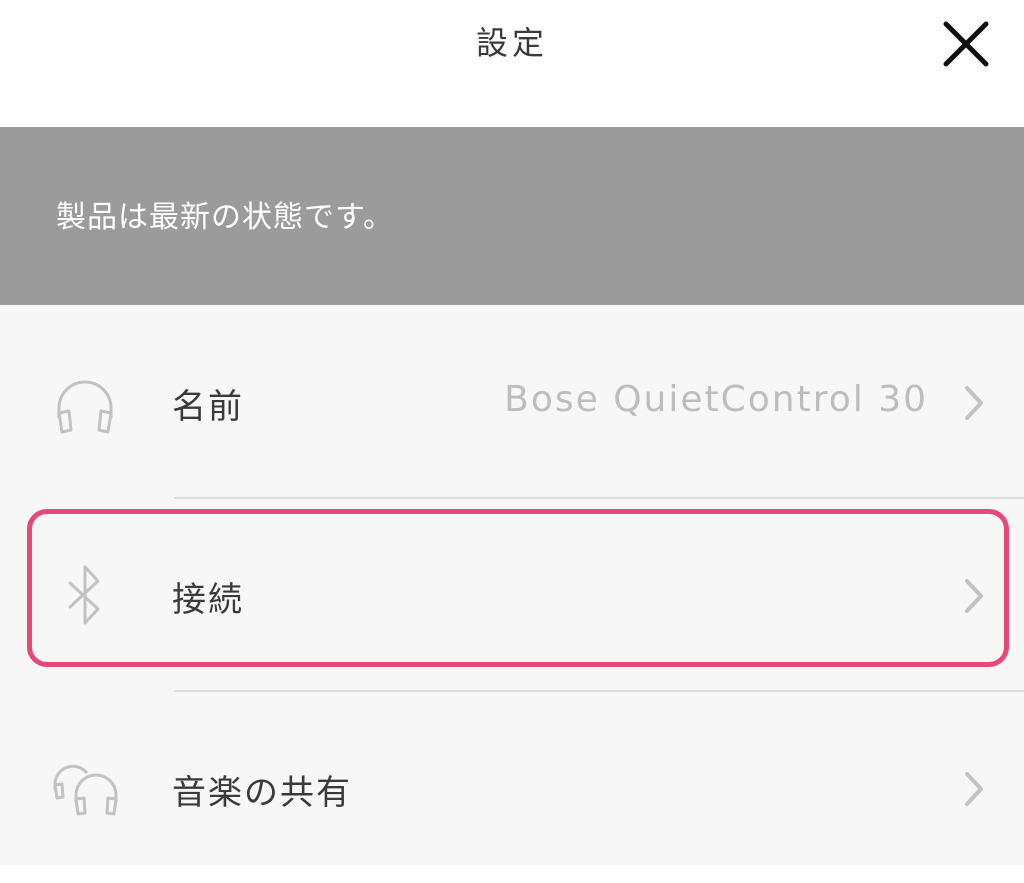 The width and height of the screenshot is (1024, 883). I want to click on shared-headphones-icon, so click(85, 790).